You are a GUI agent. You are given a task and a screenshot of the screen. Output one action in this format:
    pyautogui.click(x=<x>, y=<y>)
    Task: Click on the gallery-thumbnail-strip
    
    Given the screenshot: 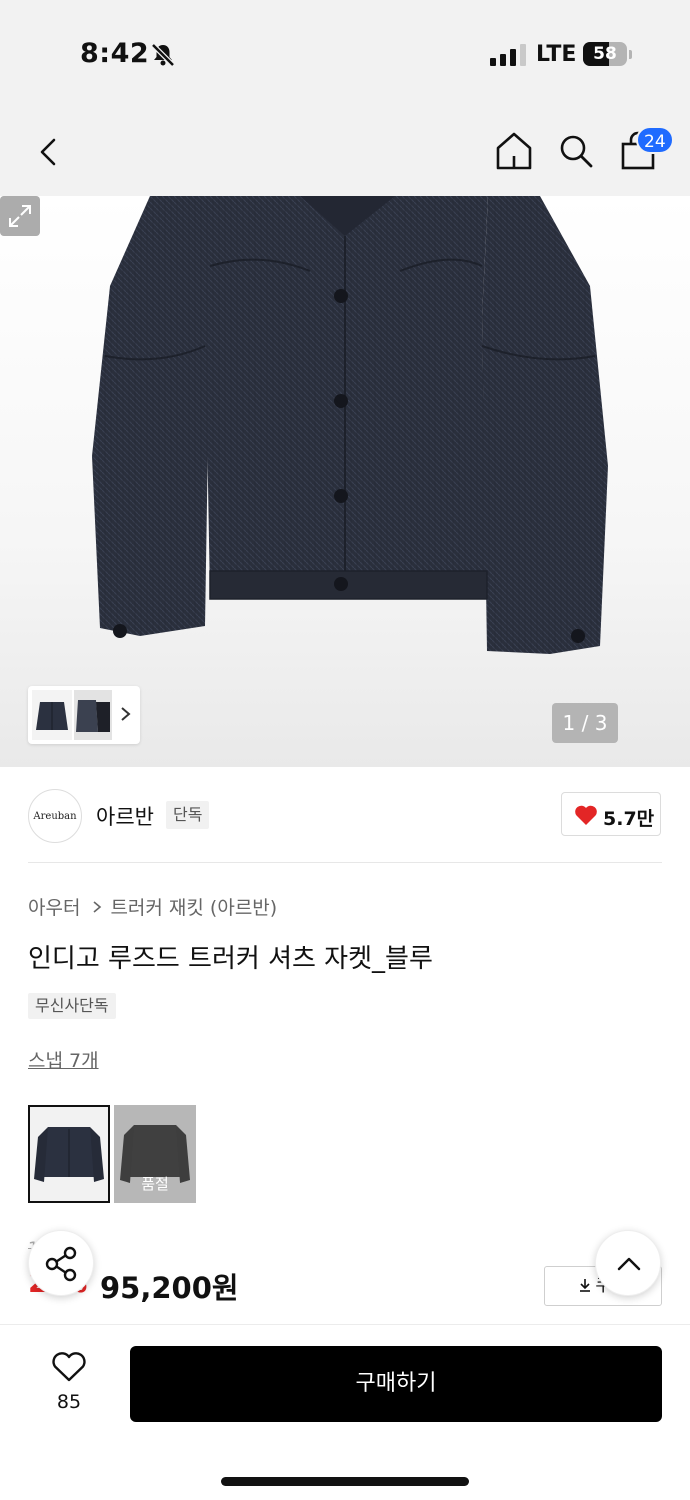 What is the action you would take?
    pyautogui.click(x=84, y=715)
    